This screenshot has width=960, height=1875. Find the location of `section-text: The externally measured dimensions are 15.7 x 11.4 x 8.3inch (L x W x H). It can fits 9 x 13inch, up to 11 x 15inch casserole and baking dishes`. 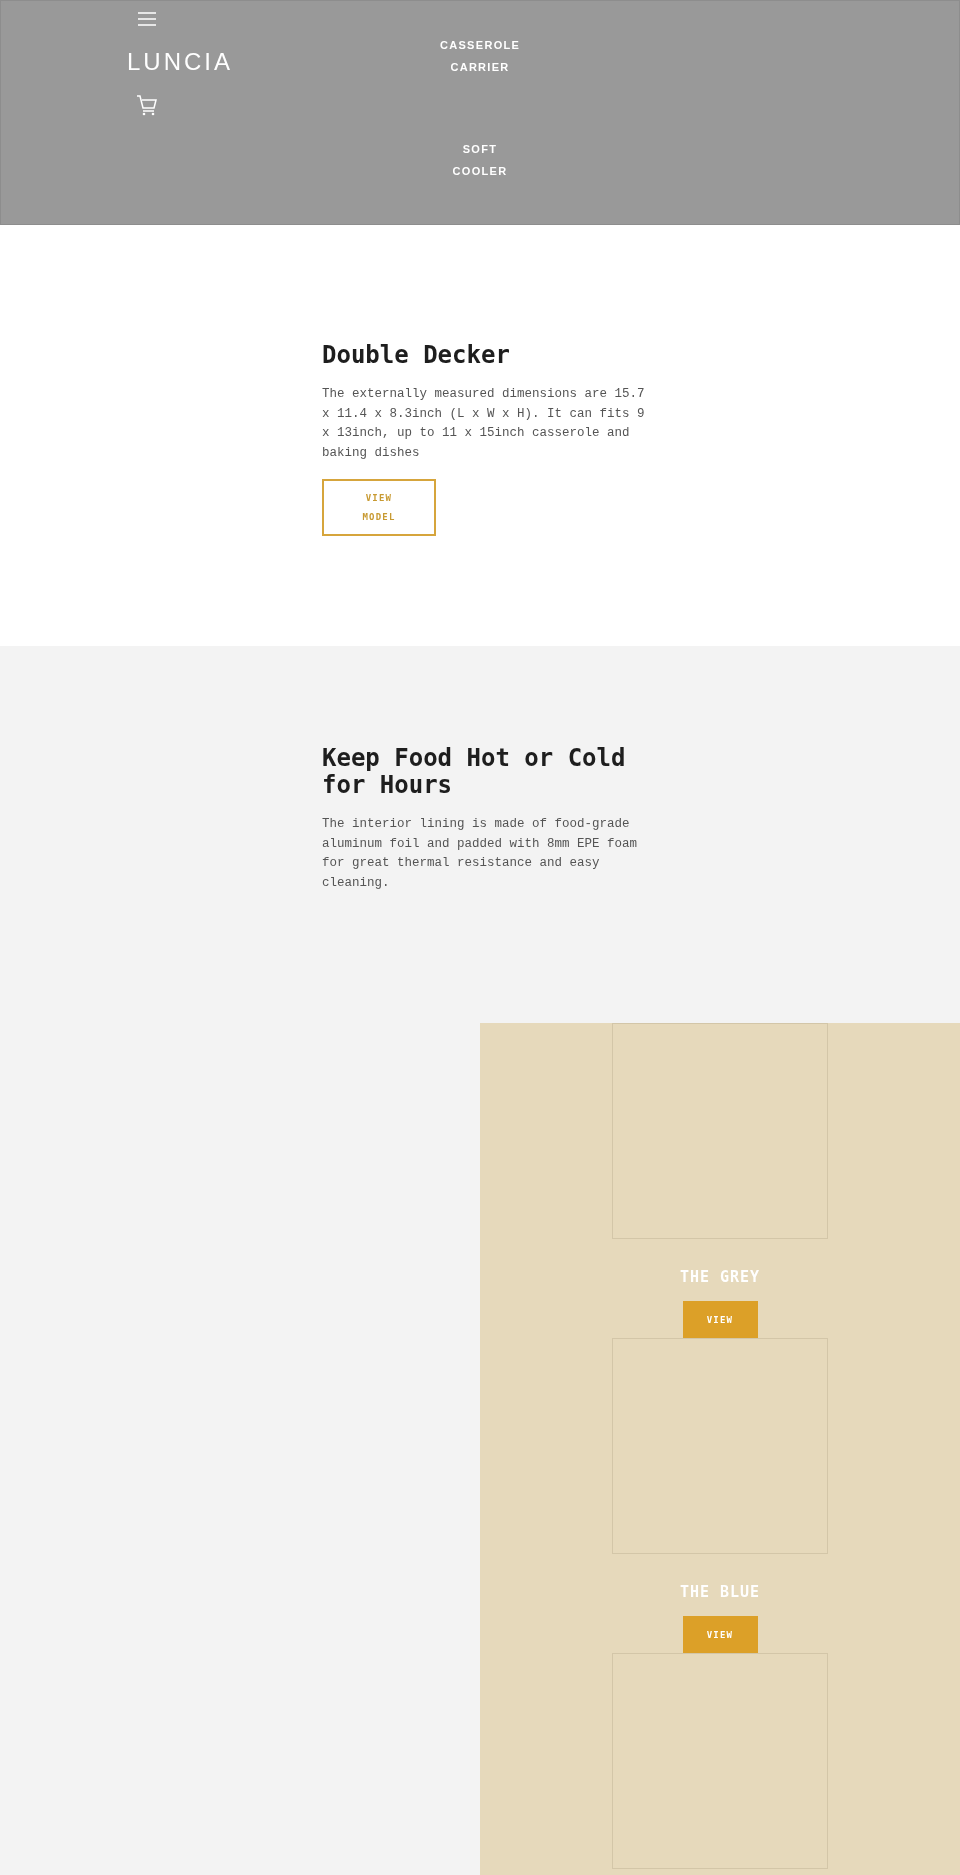

section-text: The externally measured dimensions are 15.7 x 11.4 x 8.3inch (L x W x H). It can fits 9 x 13inch, up to 11 x 15inch casserole and baking dishes is located at coordinates (484, 424).